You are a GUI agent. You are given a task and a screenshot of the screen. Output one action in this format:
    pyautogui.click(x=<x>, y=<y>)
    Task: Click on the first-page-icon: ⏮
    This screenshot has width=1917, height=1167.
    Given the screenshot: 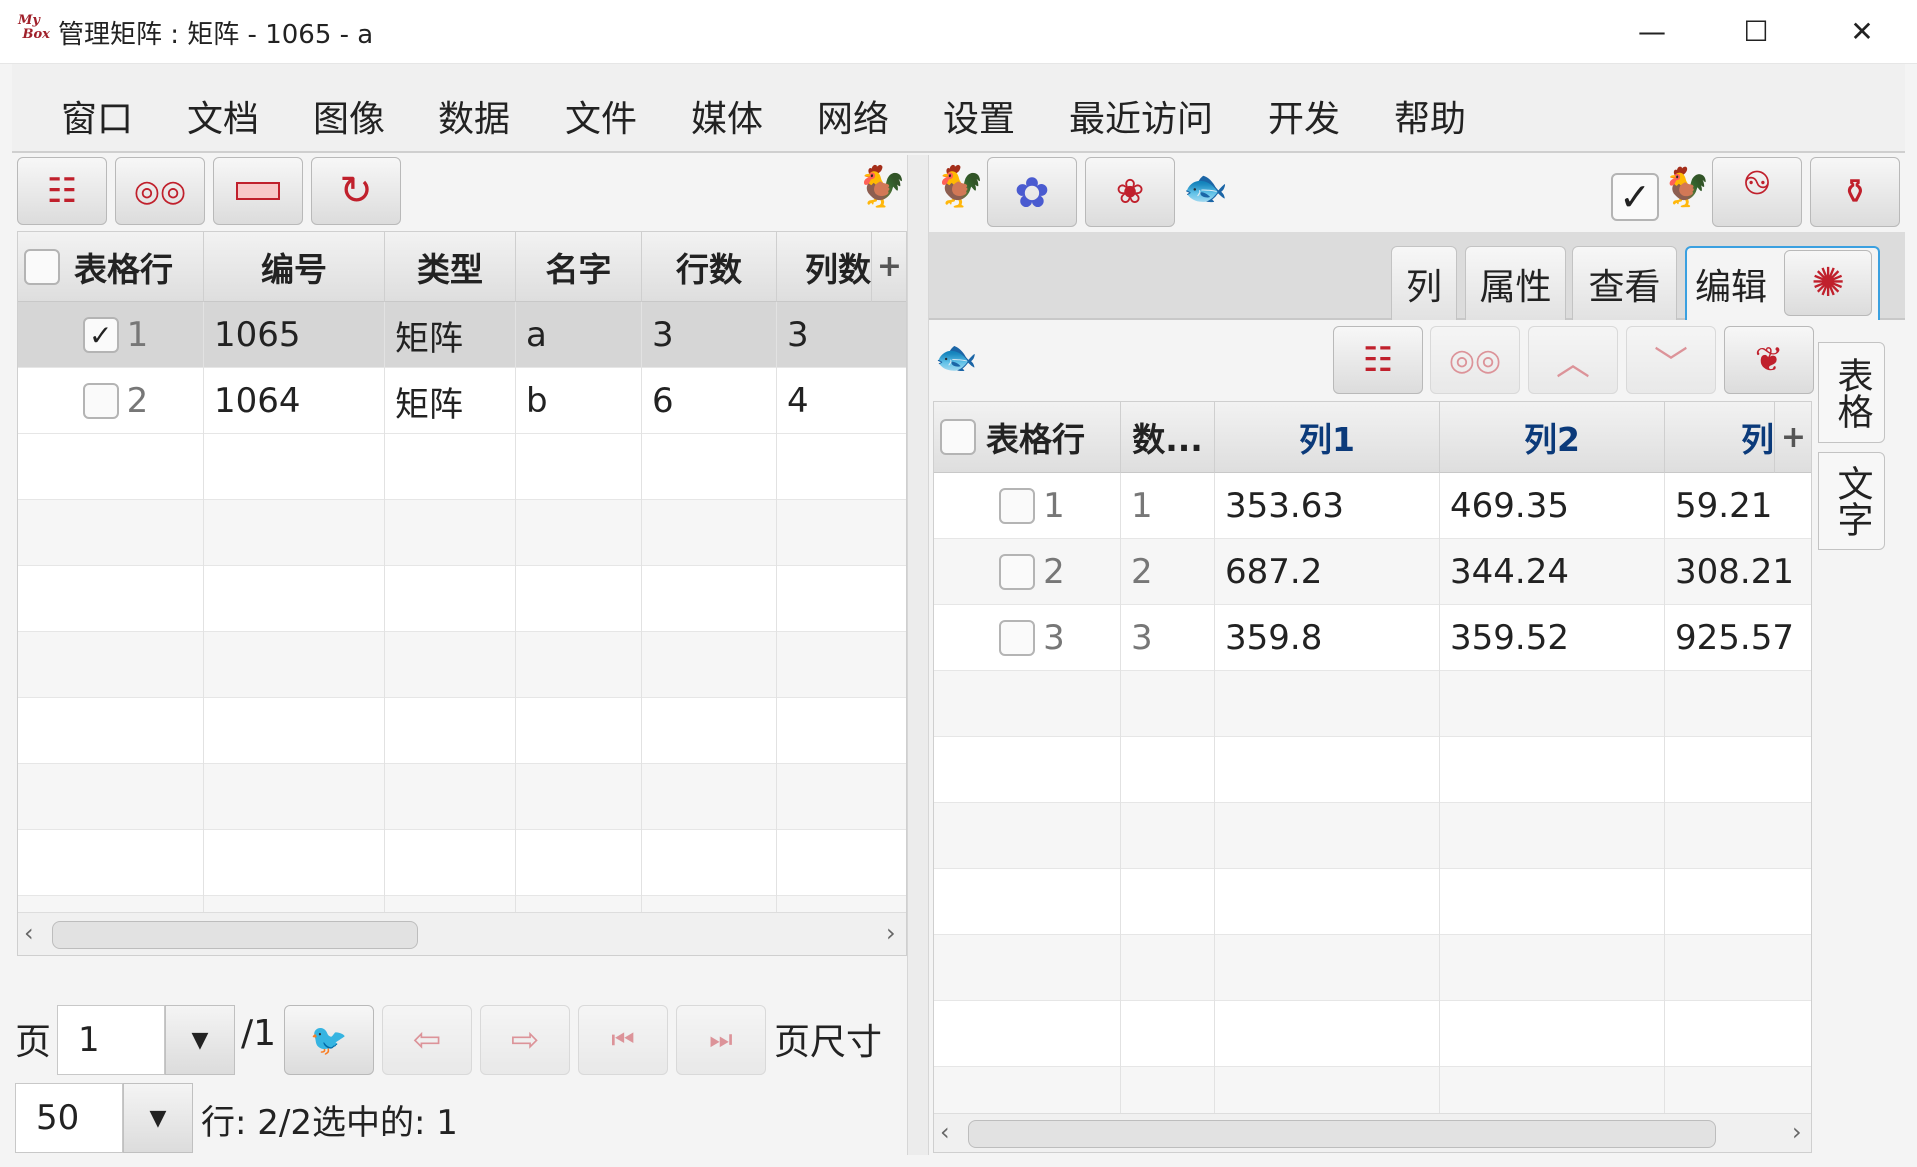 What is the action you would take?
    pyautogui.click(x=623, y=1039)
    